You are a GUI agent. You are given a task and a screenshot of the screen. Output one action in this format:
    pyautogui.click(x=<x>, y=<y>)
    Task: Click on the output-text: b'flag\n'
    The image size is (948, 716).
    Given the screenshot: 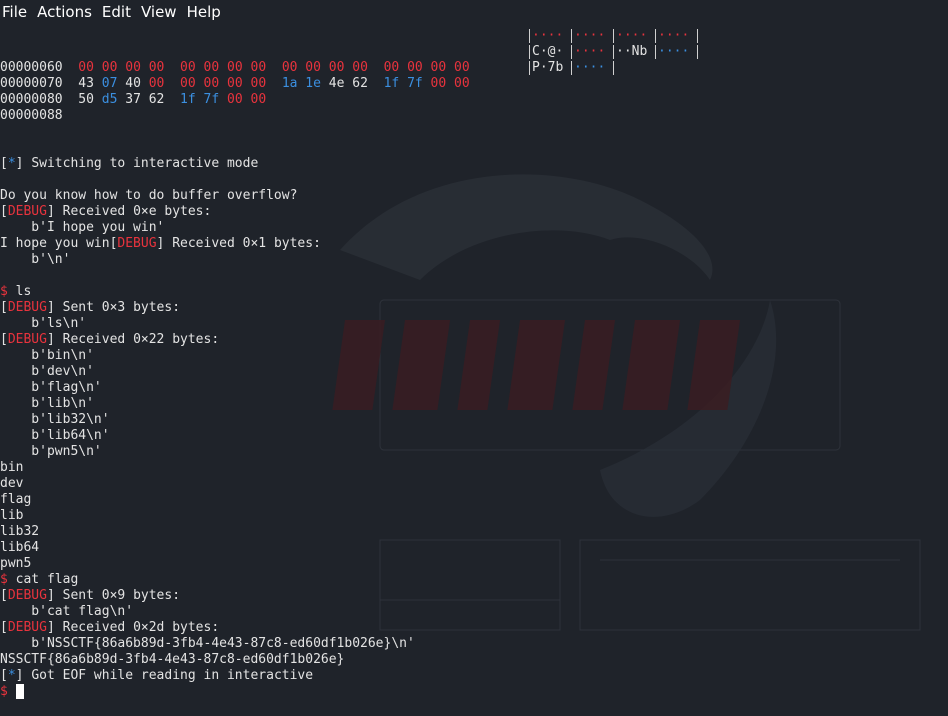 What is the action you would take?
    pyautogui.click(x=51, y=387)
    